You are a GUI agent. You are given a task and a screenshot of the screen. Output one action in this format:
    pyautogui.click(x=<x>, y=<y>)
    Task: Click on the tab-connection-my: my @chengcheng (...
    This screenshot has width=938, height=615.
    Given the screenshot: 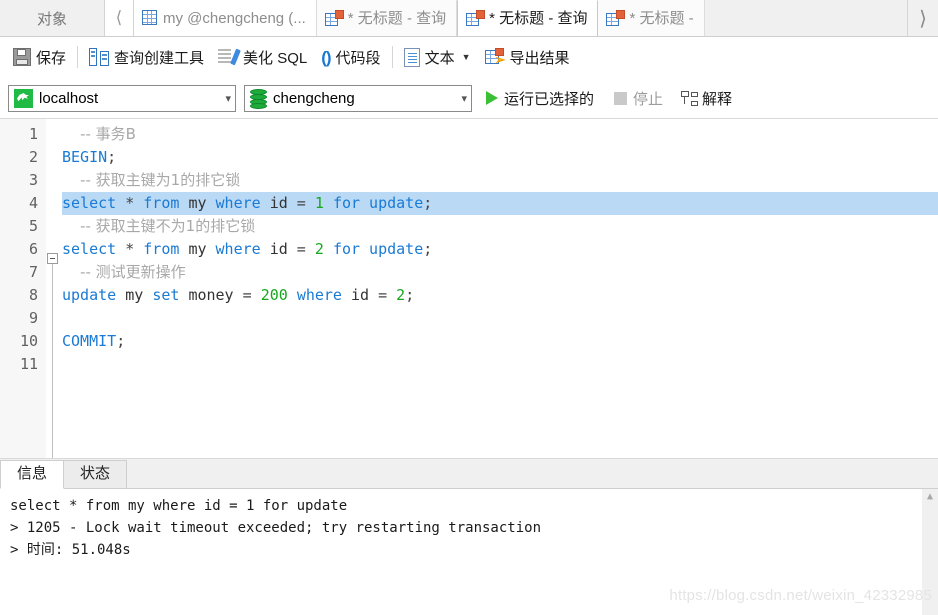 What is the action you would take?
    pyautogui.click(x=225, y=18)
    